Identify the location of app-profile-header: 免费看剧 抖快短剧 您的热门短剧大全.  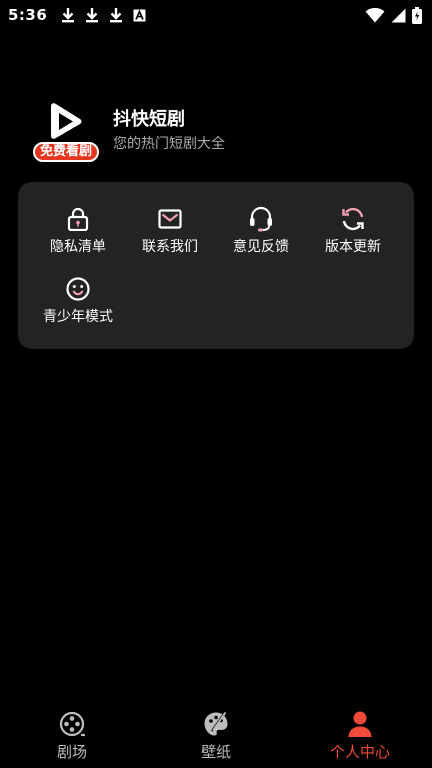
(127, 134).